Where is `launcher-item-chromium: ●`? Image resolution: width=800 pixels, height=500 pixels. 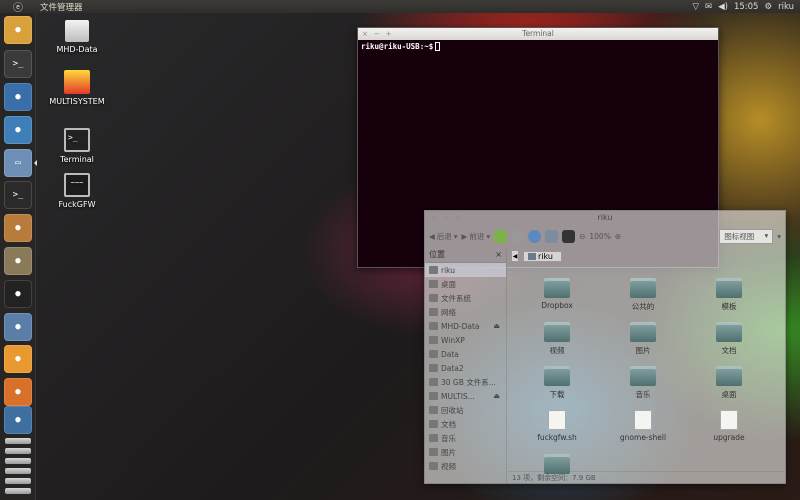 launcher-item-chromium: ● is located at coordinates (18, 30).